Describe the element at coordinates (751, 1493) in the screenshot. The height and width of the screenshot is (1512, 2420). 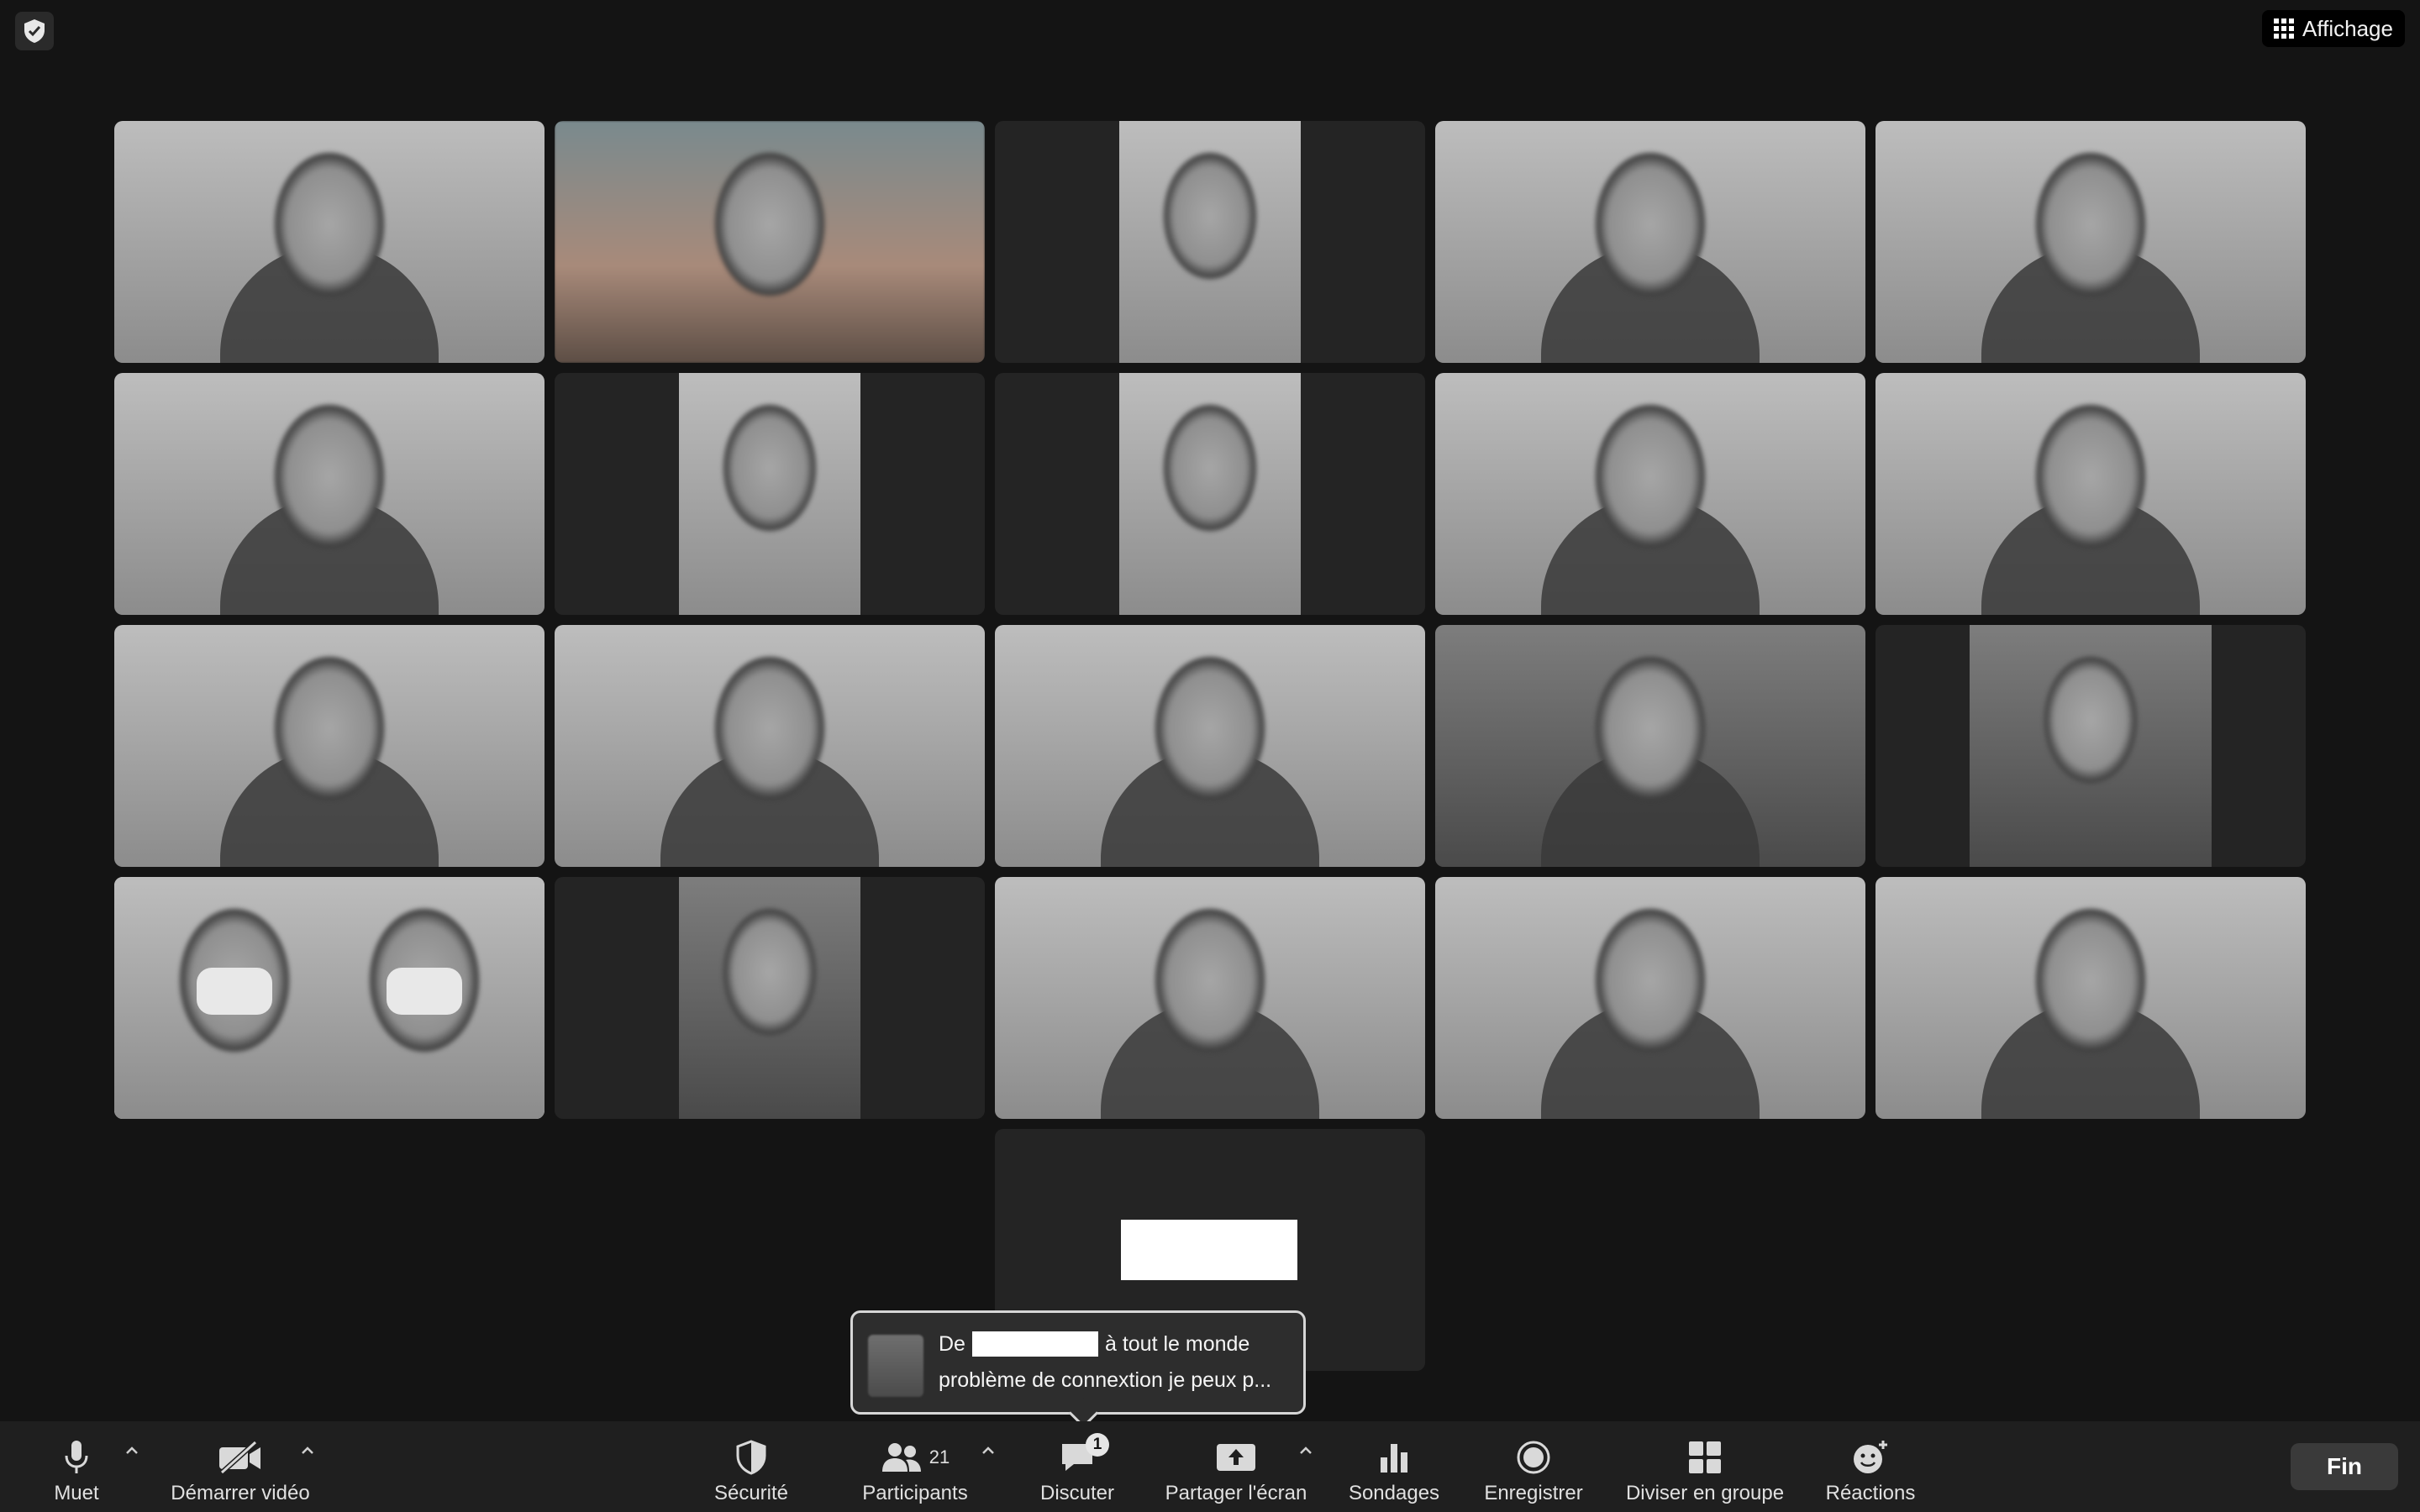
I see `security-label: Sécurité` at that location.